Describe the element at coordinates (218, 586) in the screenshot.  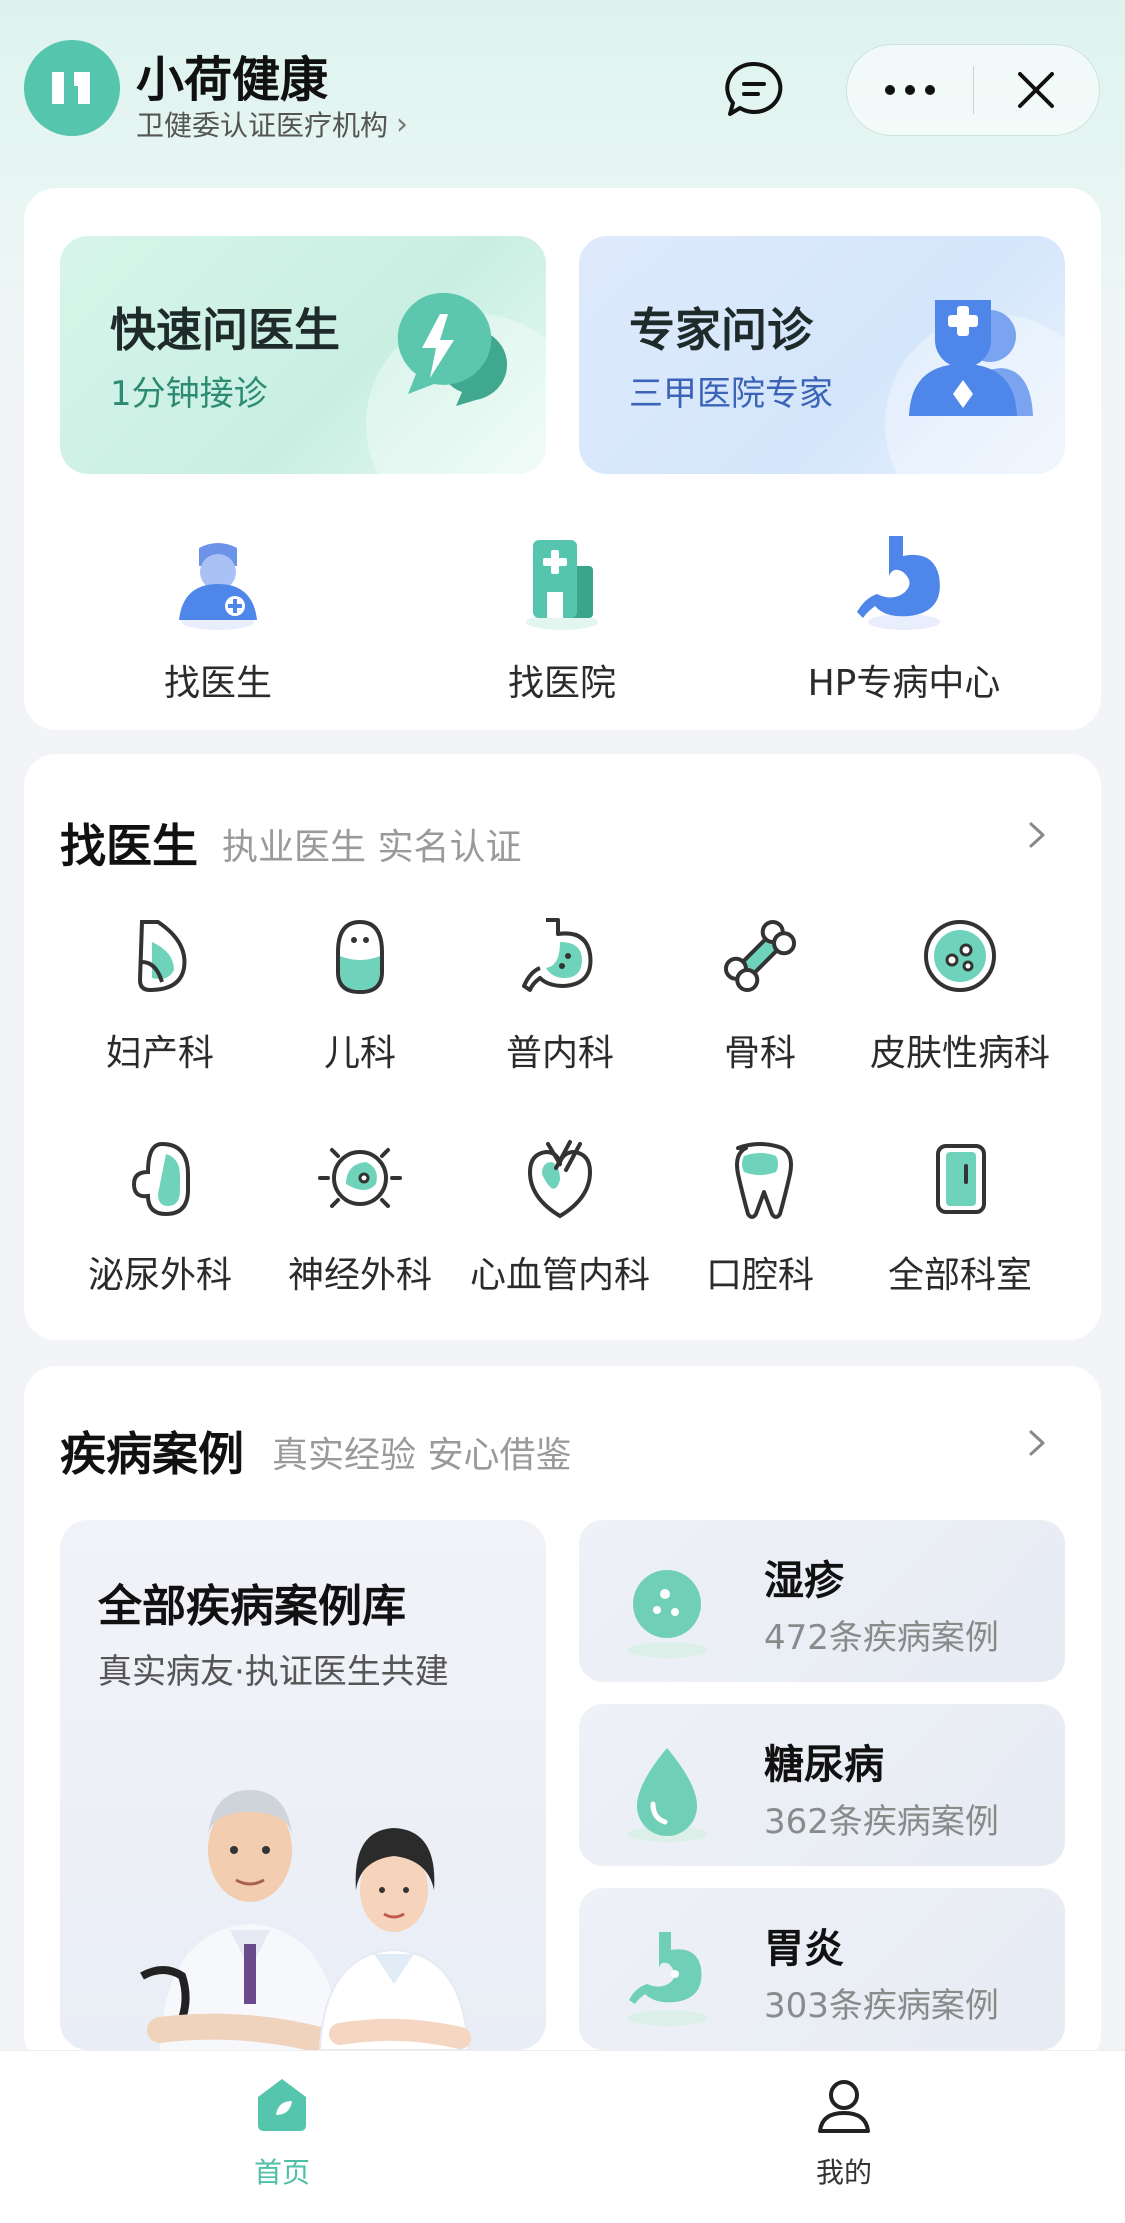
I see `doctor-avatar-icon` at that location.